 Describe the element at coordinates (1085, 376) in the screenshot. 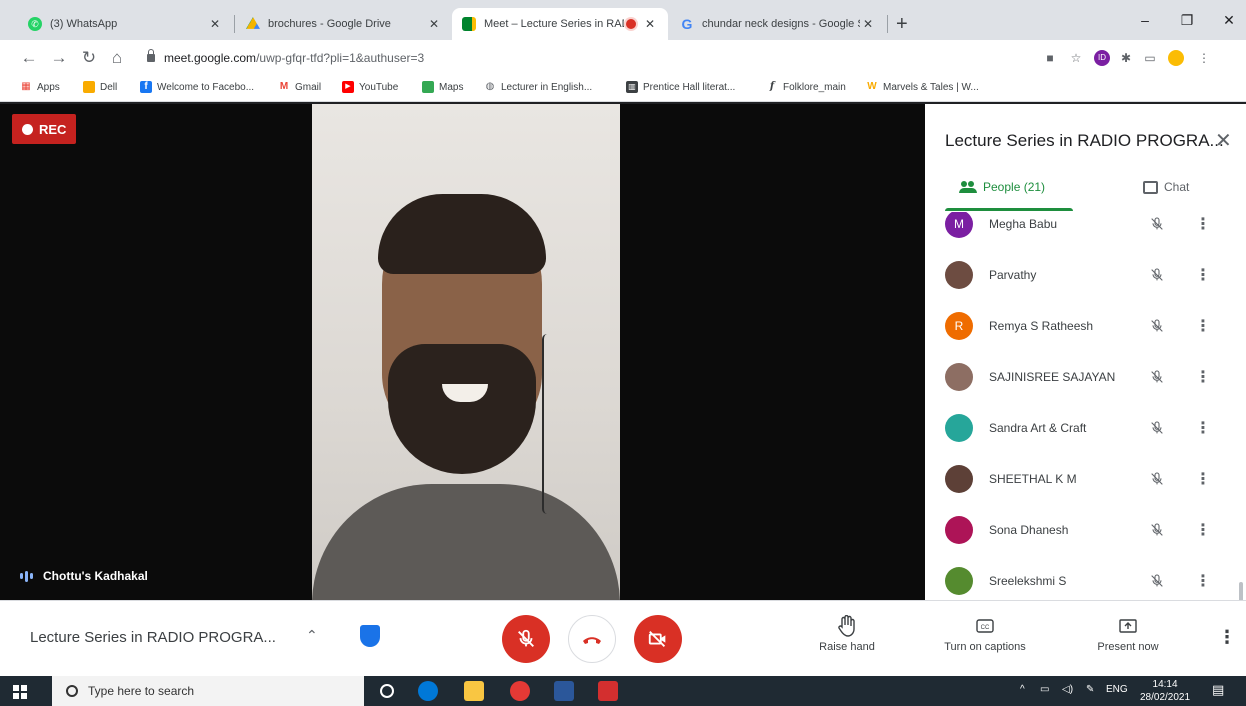

I see `participant-row: SAJINISREE SAJAYAN ⋮` at that location.